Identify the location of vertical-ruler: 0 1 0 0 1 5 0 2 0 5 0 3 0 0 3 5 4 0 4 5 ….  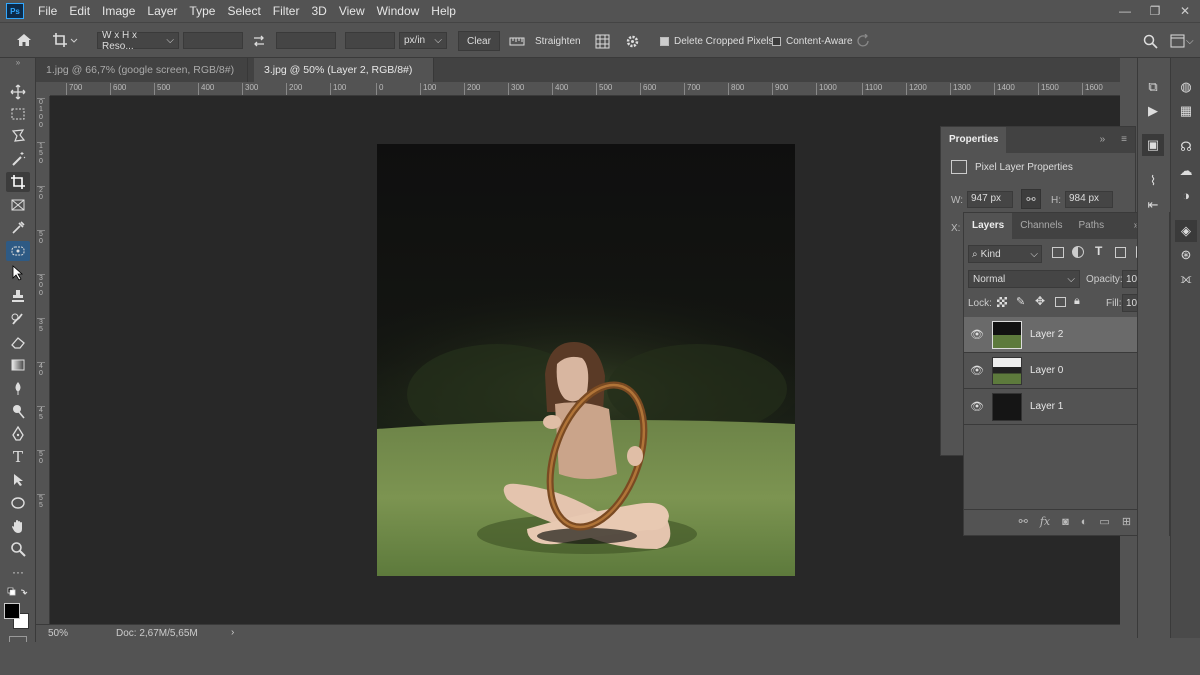
(43, 360).